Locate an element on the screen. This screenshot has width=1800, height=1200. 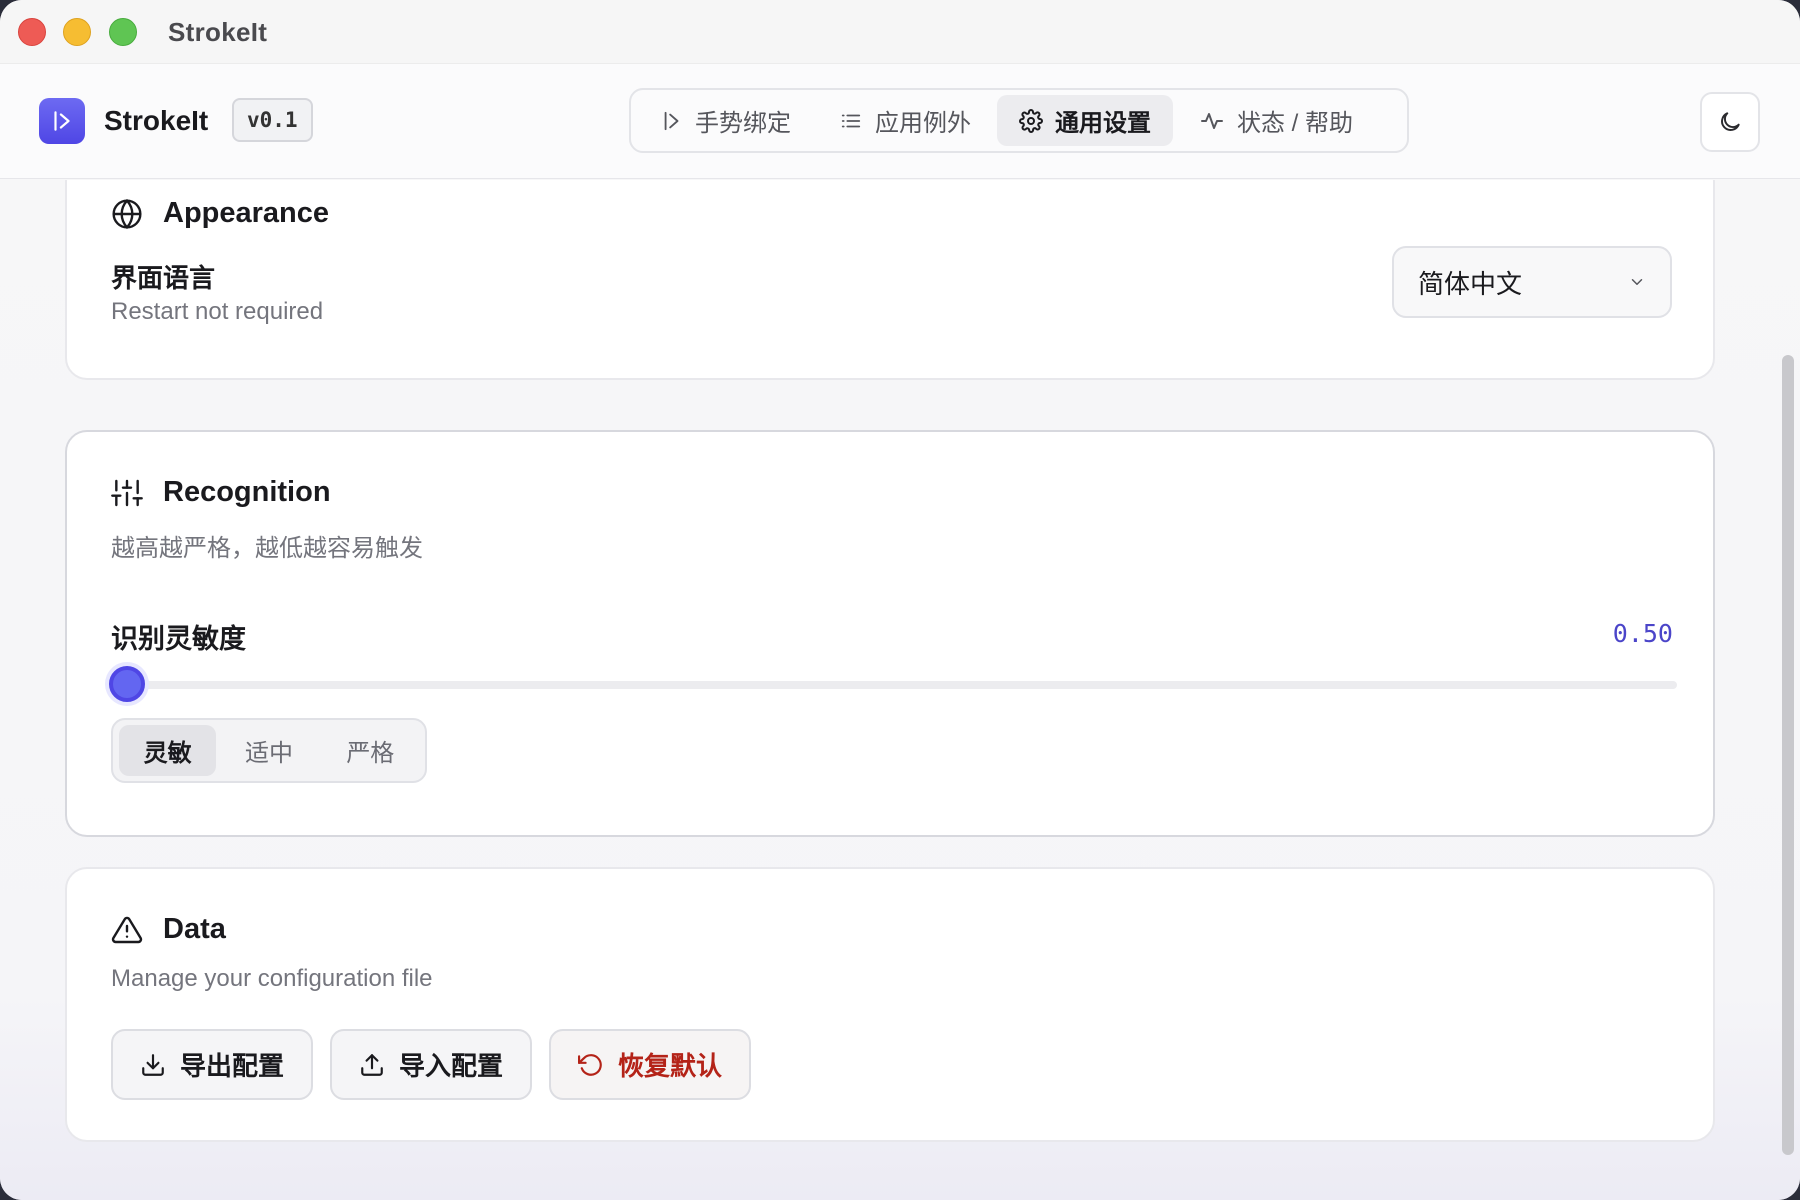
tab-label: 通用设置 is located at coordinates (1103, 123).